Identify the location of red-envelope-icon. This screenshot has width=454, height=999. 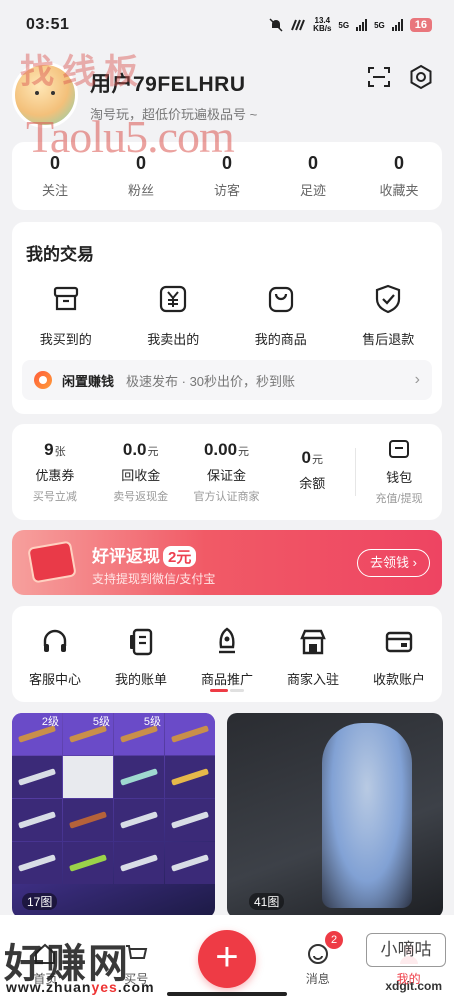
(52, 562).